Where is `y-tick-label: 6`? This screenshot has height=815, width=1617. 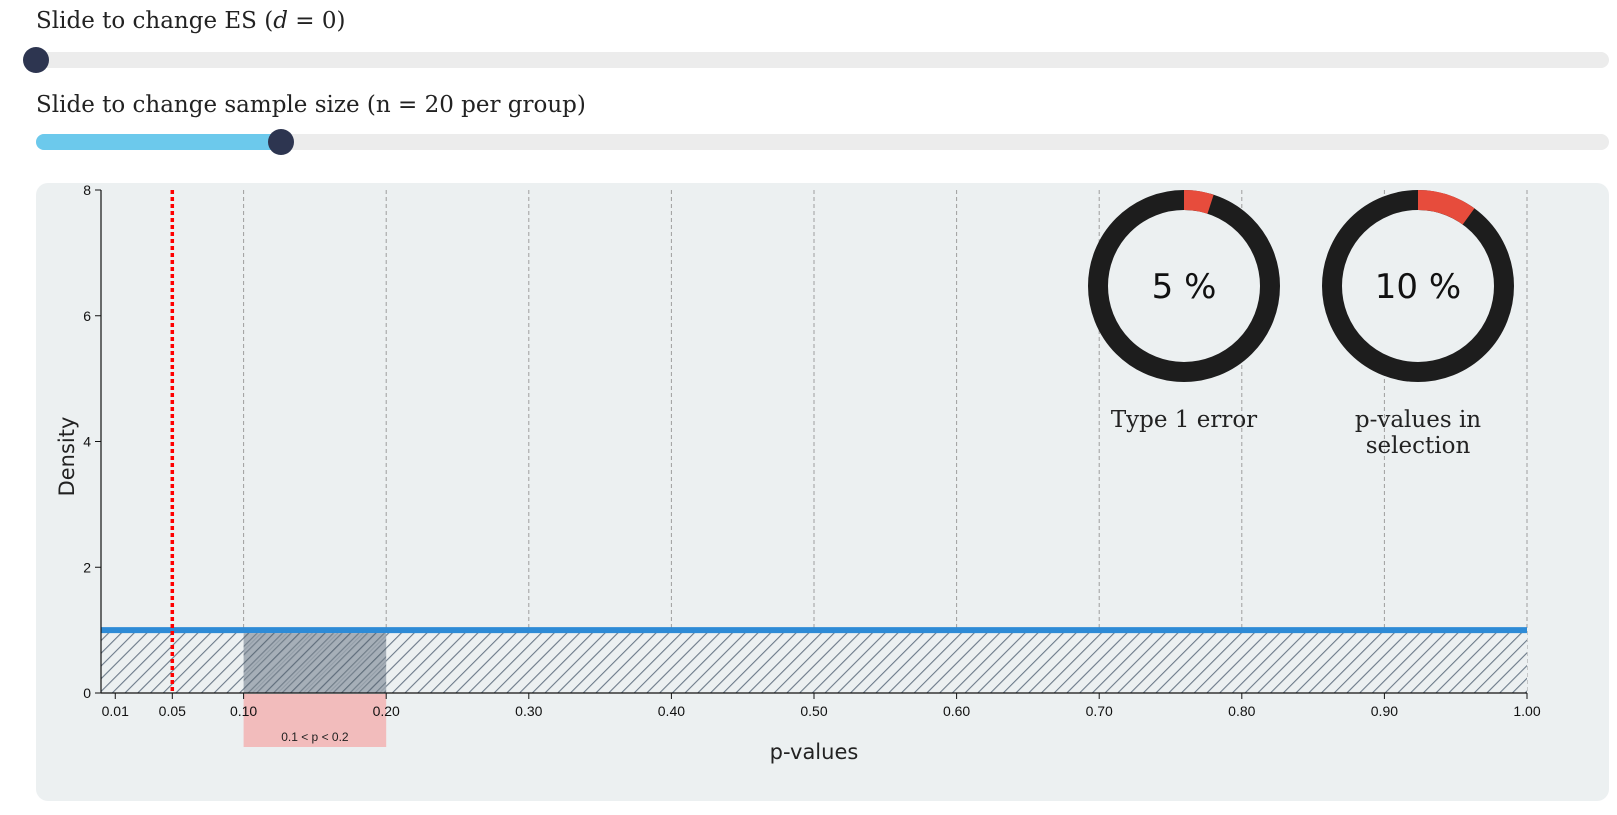
y-tick-label: 6 is located at coordinates (87, 316).